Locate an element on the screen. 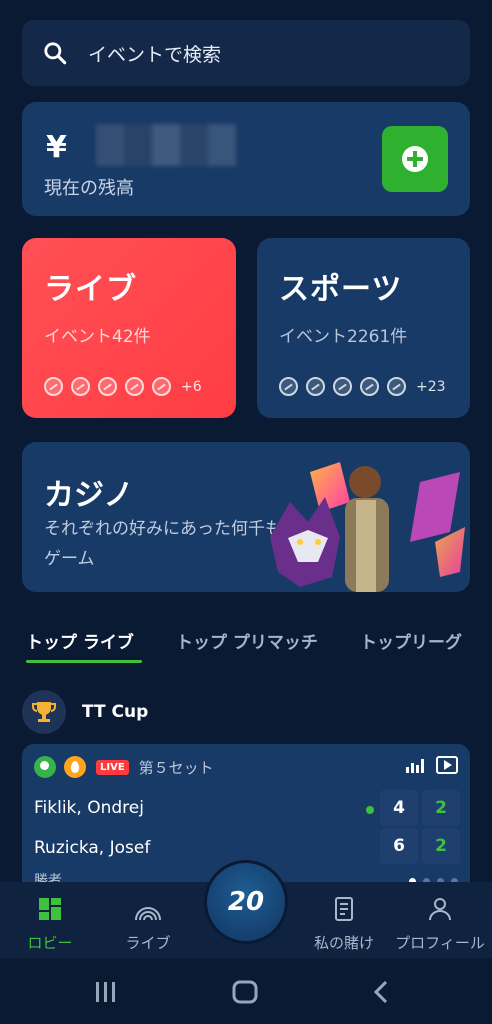 Image resolution: width=492 pixels, height=1024 pixels. grid-icon is located at coordinates (50, 909).